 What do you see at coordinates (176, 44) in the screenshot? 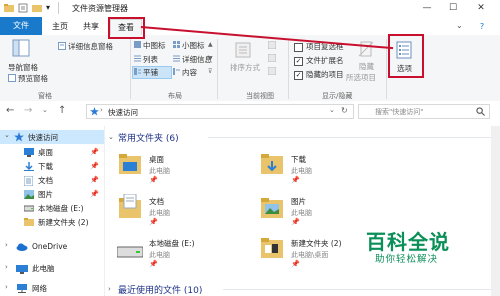
I see `small-icons-icon` at bounding box center [176, 44].